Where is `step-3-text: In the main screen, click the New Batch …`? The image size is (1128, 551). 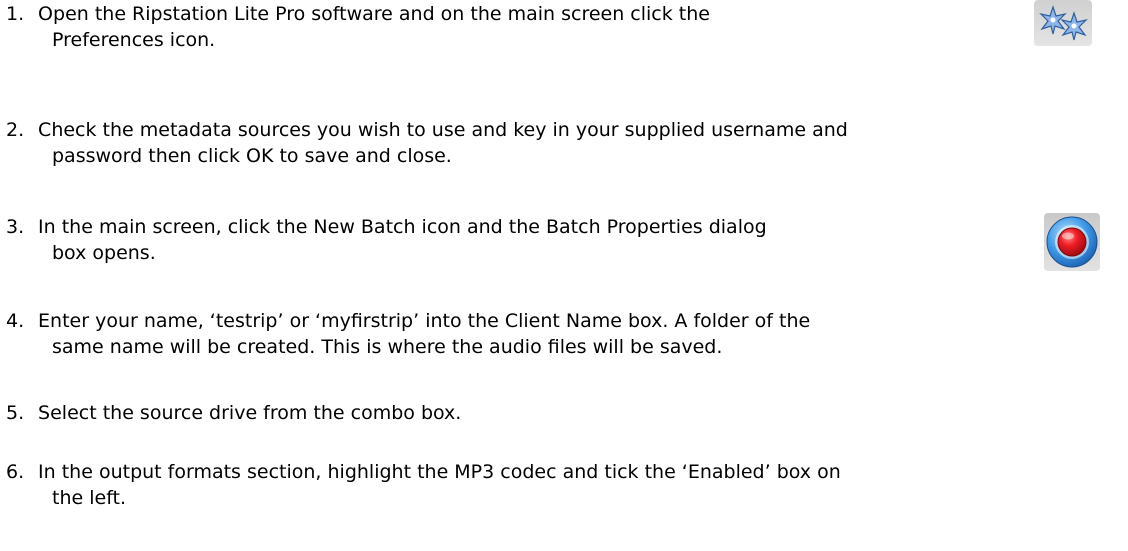 step-3-text: In the main screen, click the New Batch … is located at coordinates (402, 227).